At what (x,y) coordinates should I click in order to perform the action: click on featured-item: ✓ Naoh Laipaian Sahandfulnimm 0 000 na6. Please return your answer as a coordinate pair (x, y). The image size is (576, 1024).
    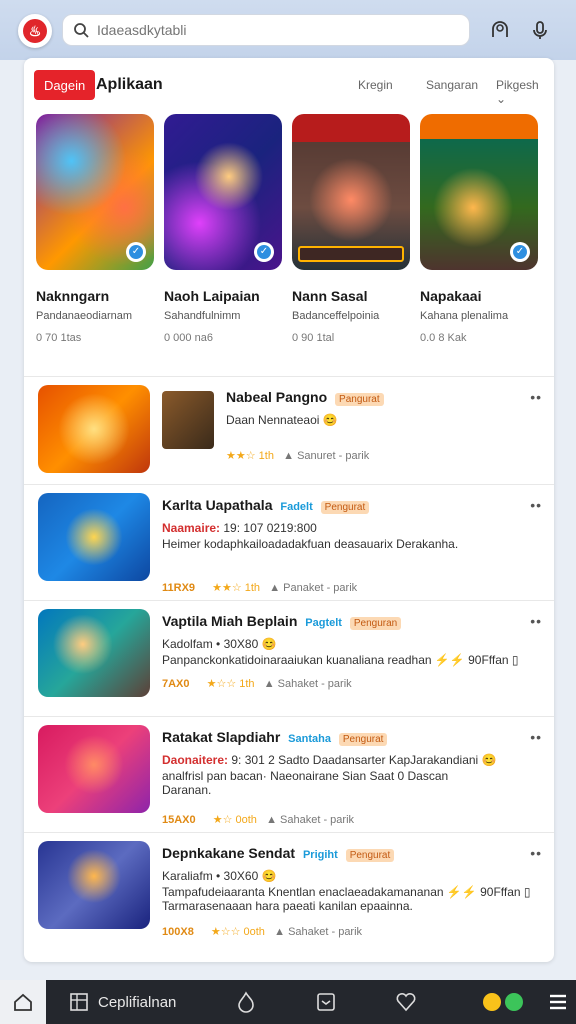
    Looking at the image, I should click on (223, 229).